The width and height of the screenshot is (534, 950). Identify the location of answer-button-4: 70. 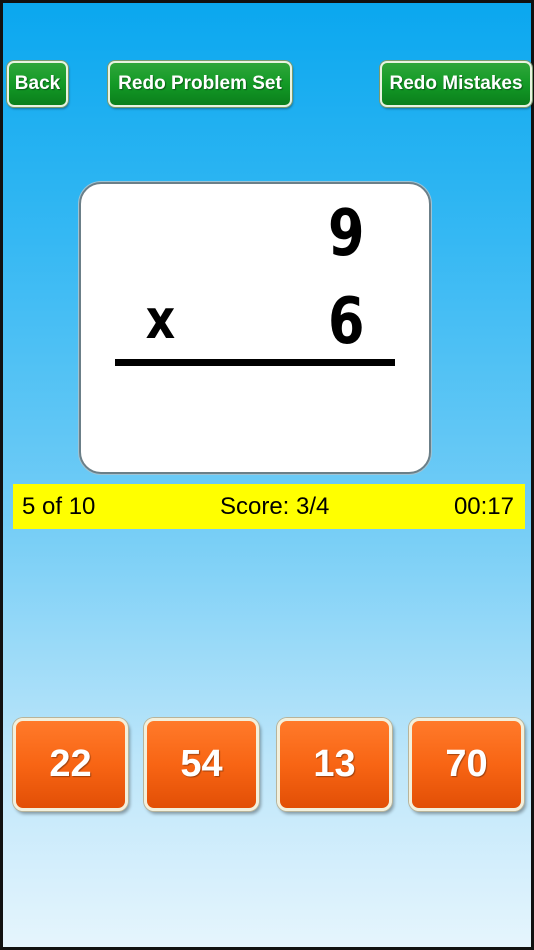
(466, 764).